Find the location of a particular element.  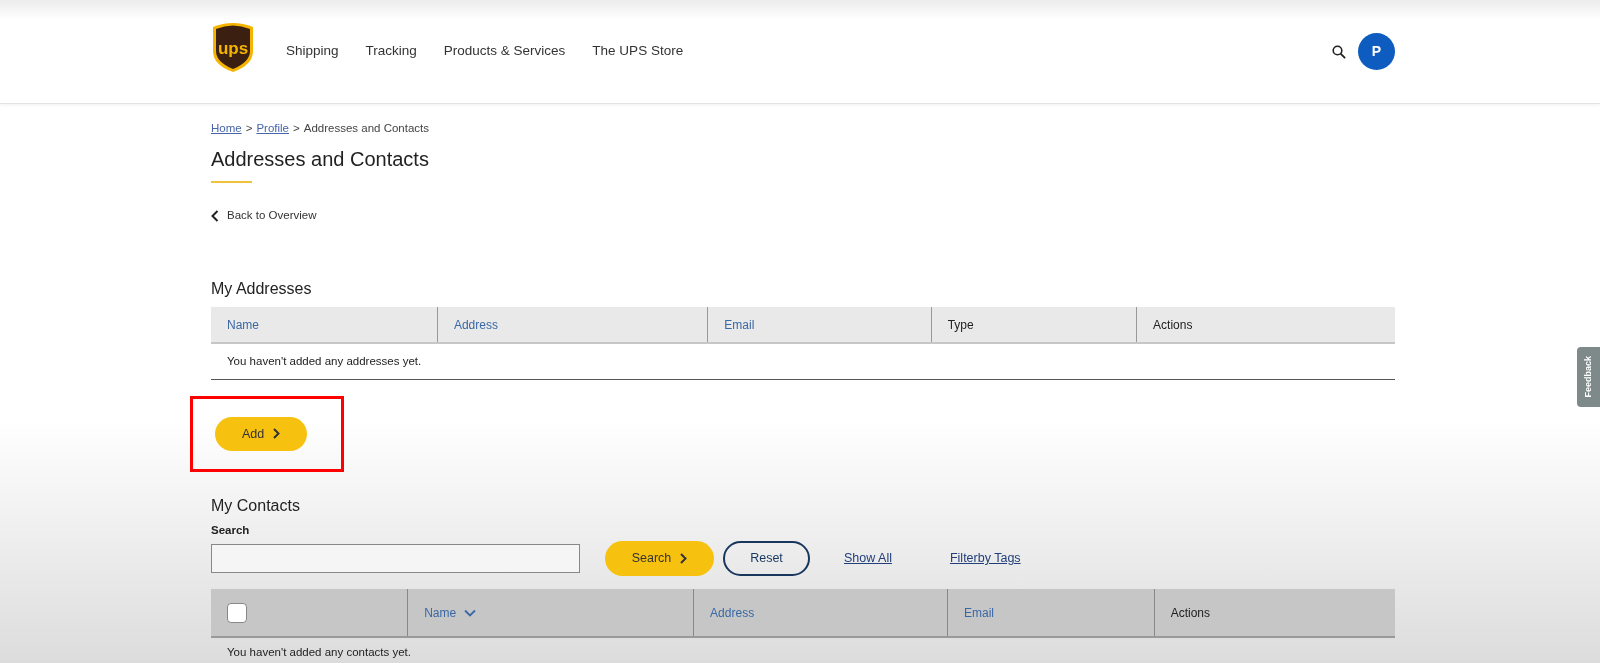

search-icon is located at coordinates (1339, 51).